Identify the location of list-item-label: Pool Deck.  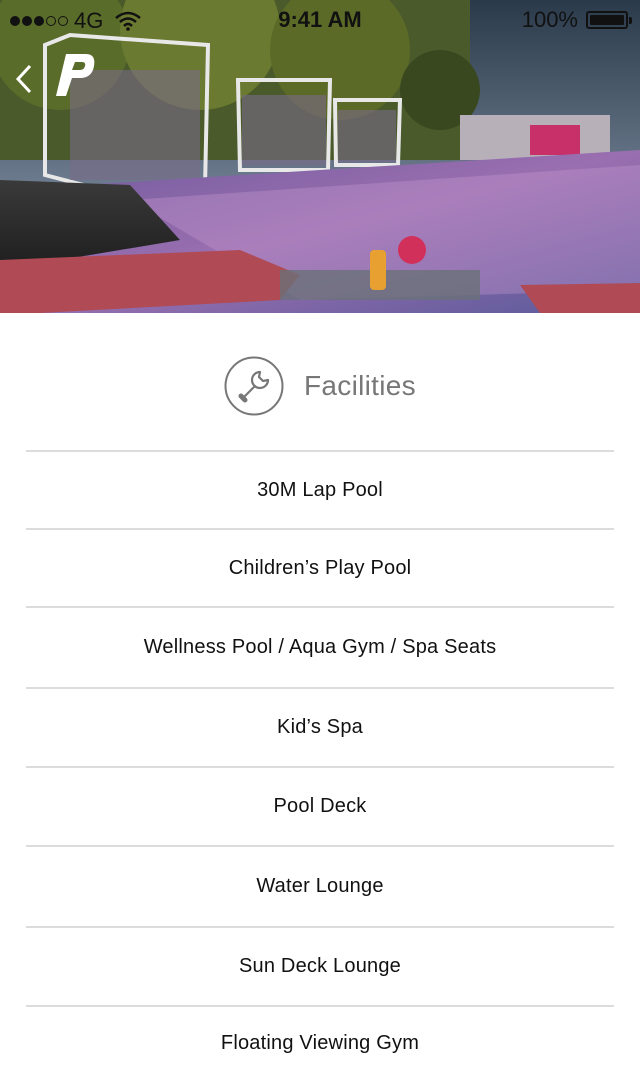
(320, 806).